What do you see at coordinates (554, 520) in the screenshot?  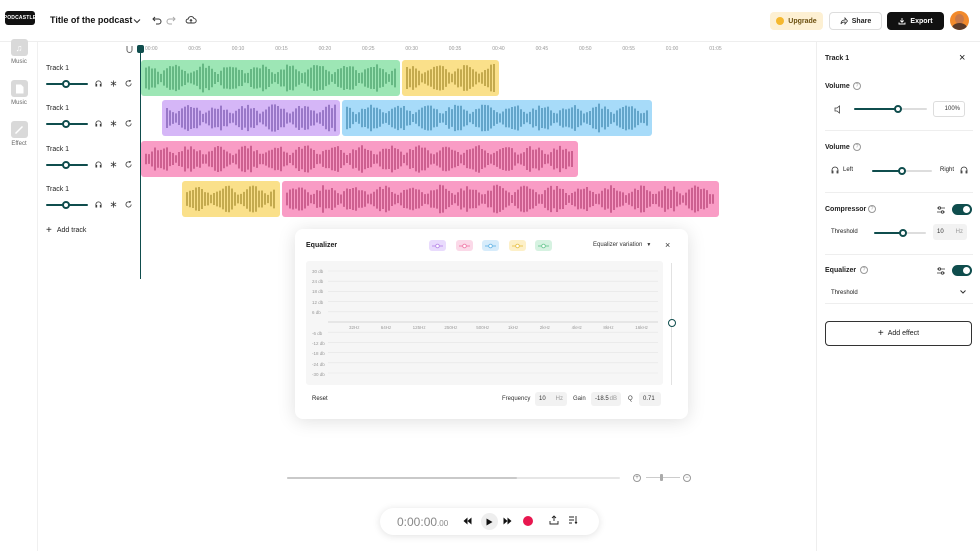 I see `upload-icon` at bounding box center [554, 520].